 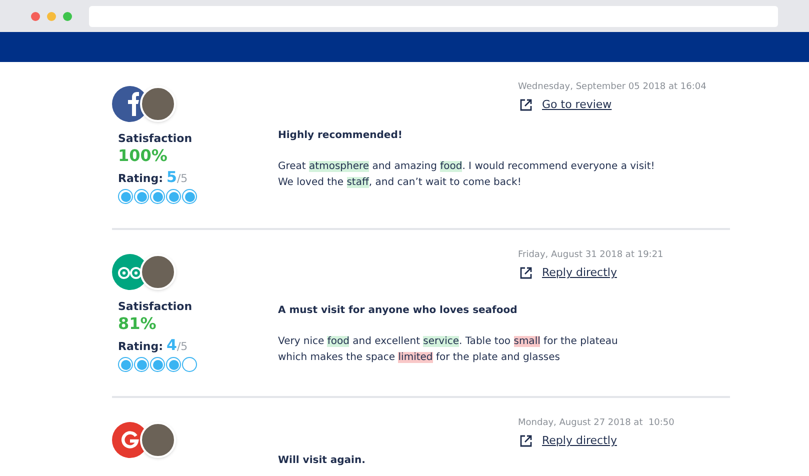 I want to click on review-text-line: Very nice food and excellent service. Table too small for the plateau, so click(x=448, y=342).